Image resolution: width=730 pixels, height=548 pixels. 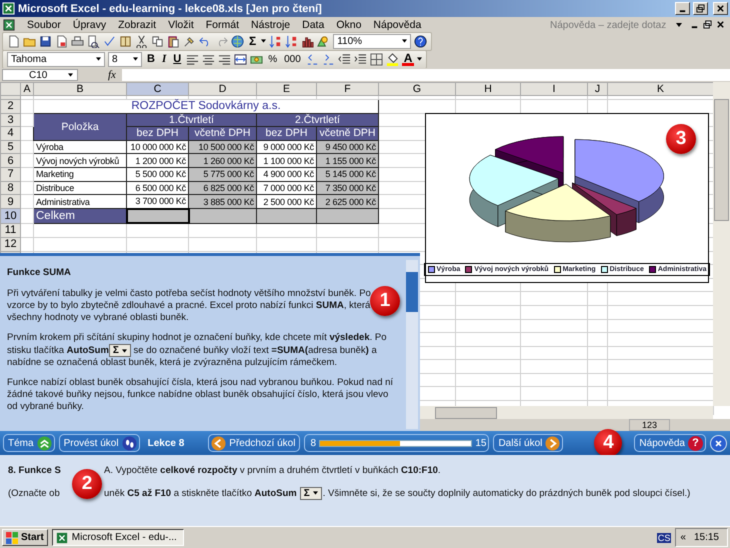 I want to click on column-header: D, so click(x=222, y=89).